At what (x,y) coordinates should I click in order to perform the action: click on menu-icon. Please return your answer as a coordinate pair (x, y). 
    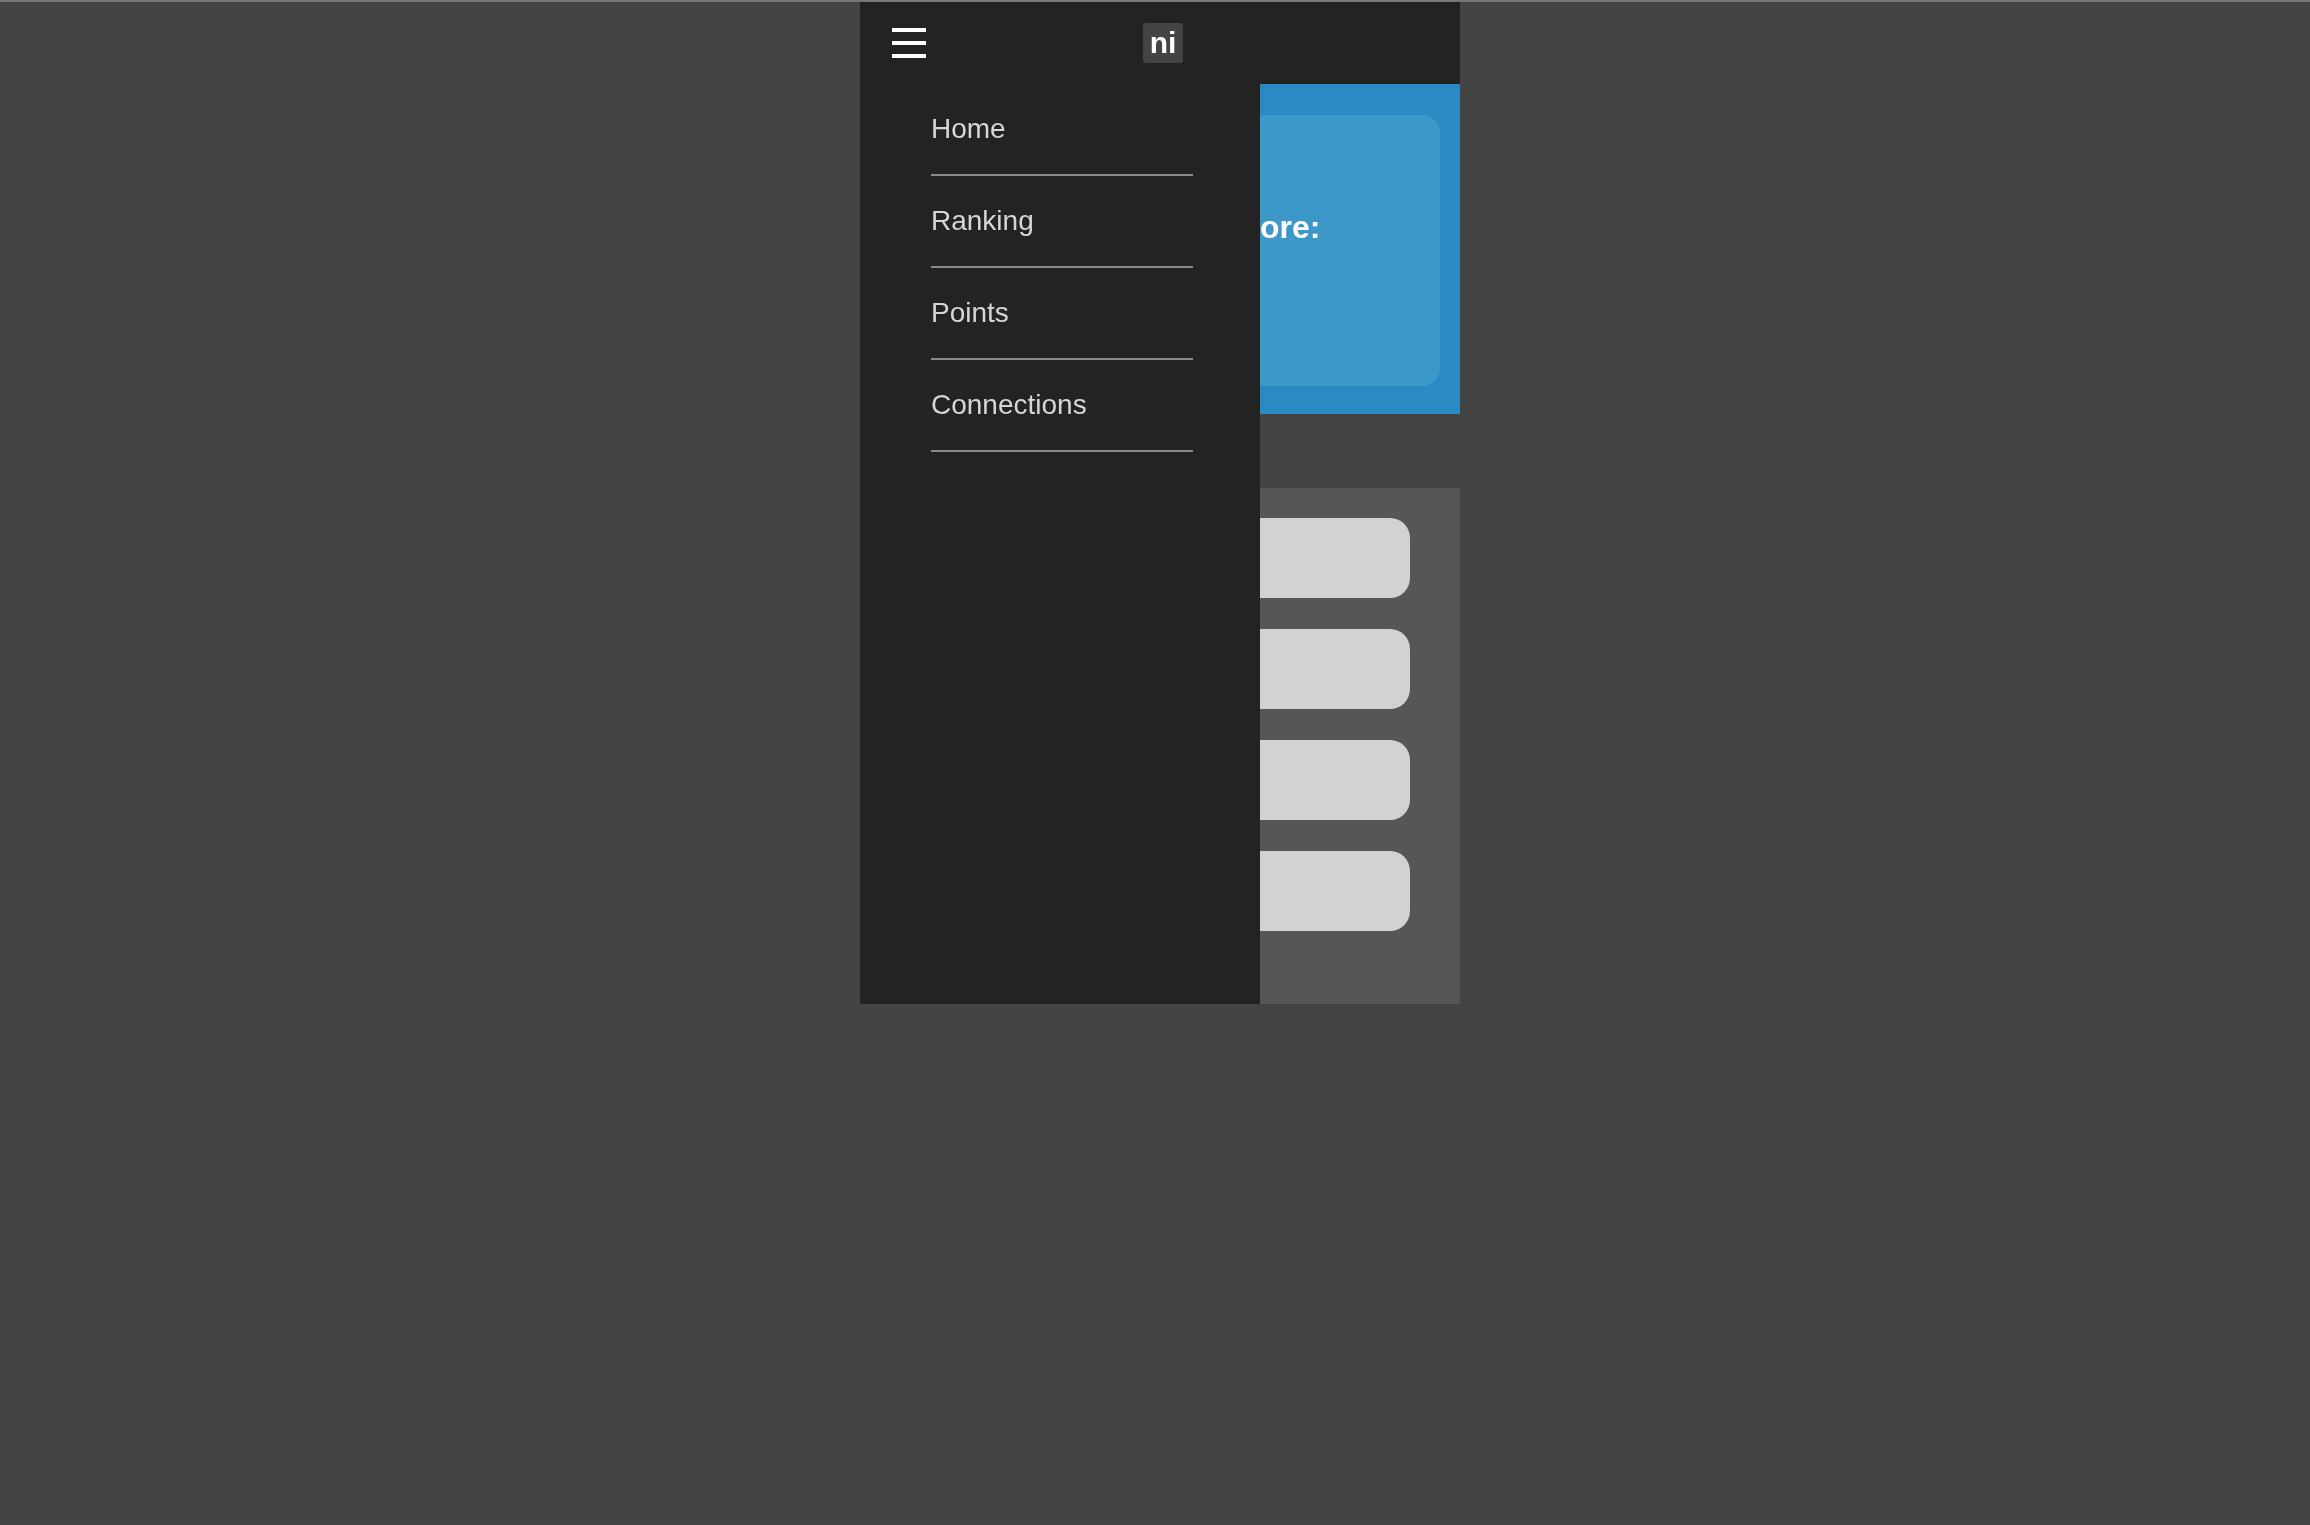
    Looking at the image, I should click on (909, 43).